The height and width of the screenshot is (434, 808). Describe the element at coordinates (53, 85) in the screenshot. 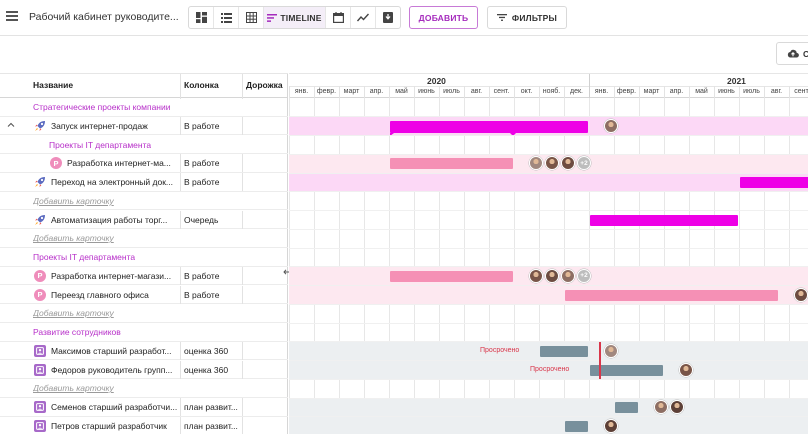

I see `column-header-name: Название` at that location.